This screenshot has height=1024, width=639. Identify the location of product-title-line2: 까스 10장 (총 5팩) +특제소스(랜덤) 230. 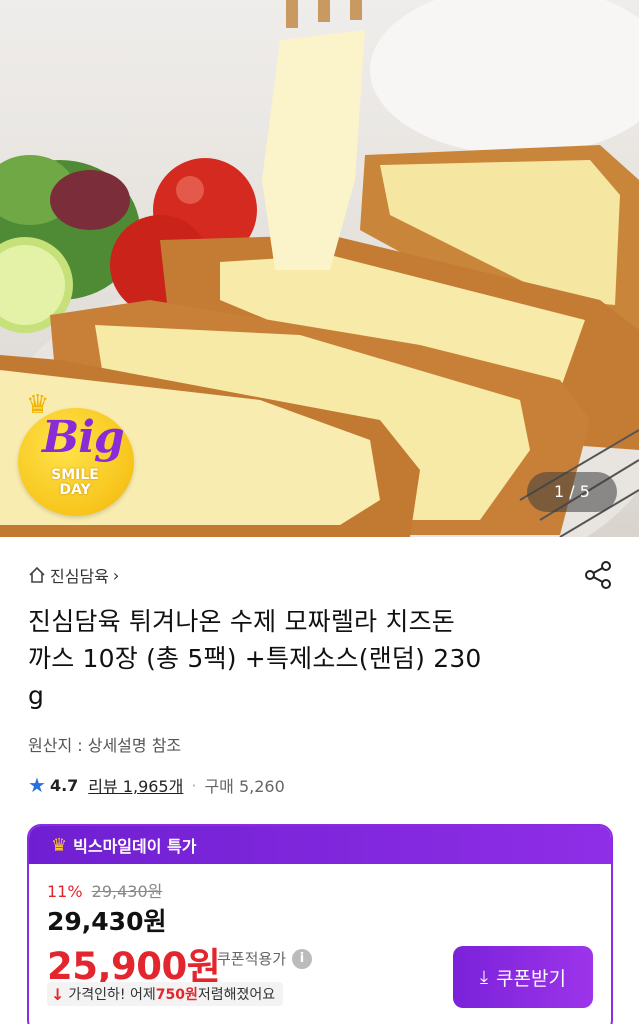
(255, 658).